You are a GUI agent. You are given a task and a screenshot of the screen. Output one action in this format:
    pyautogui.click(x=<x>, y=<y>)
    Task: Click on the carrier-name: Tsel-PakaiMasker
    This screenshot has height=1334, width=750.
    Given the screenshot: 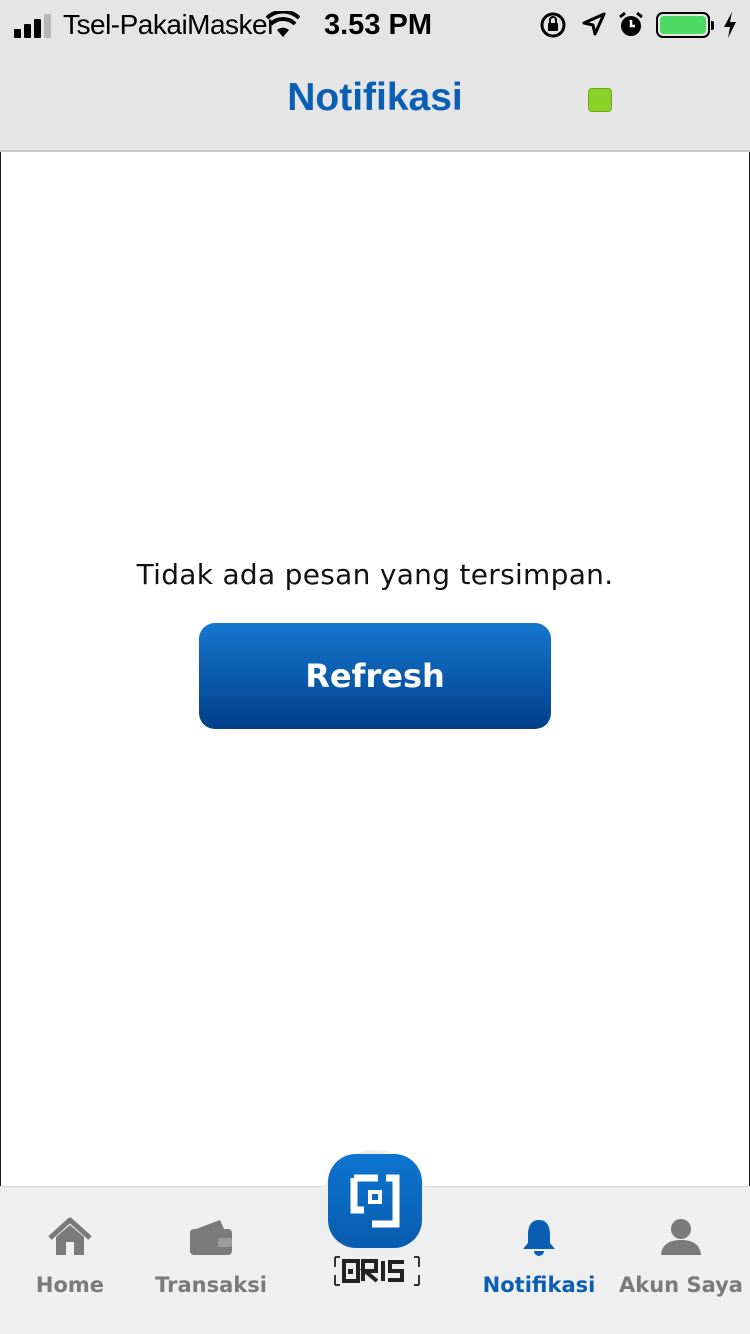 What is the action you would take?
    pyautogui.click(x=169, y=24)
    